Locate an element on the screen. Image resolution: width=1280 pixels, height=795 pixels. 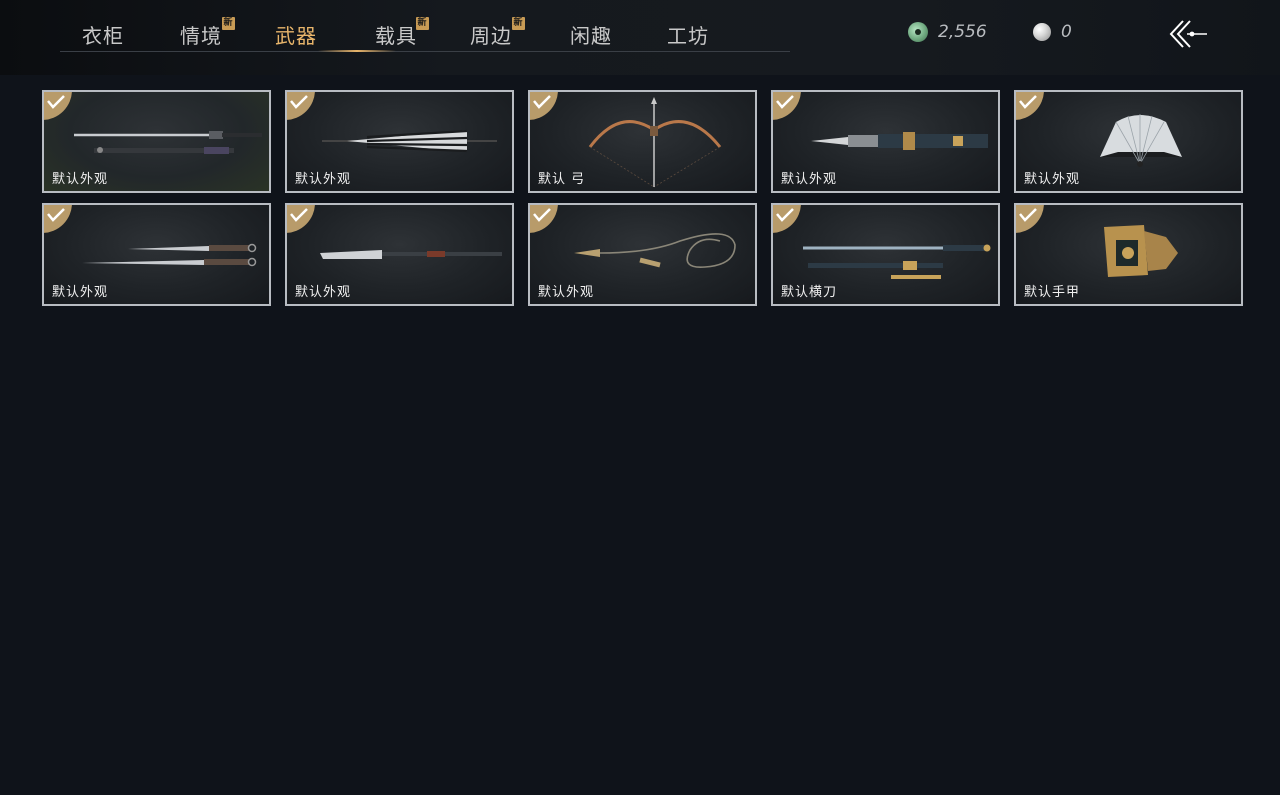
tab-leisure: 闲趣 is located at coordinates (591, 36).